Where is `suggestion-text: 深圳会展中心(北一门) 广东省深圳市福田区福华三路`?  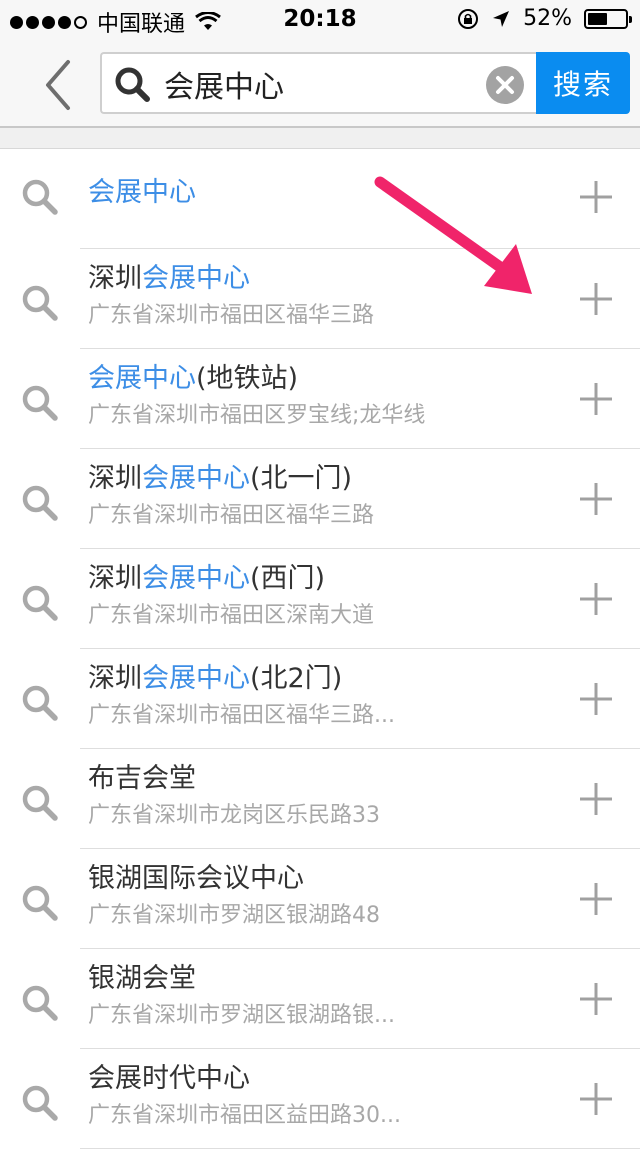
suggestion-text: 深圳会展中心(北一门) 广东省深圳市福田区福华三路 is located at coordinates (314, 496).